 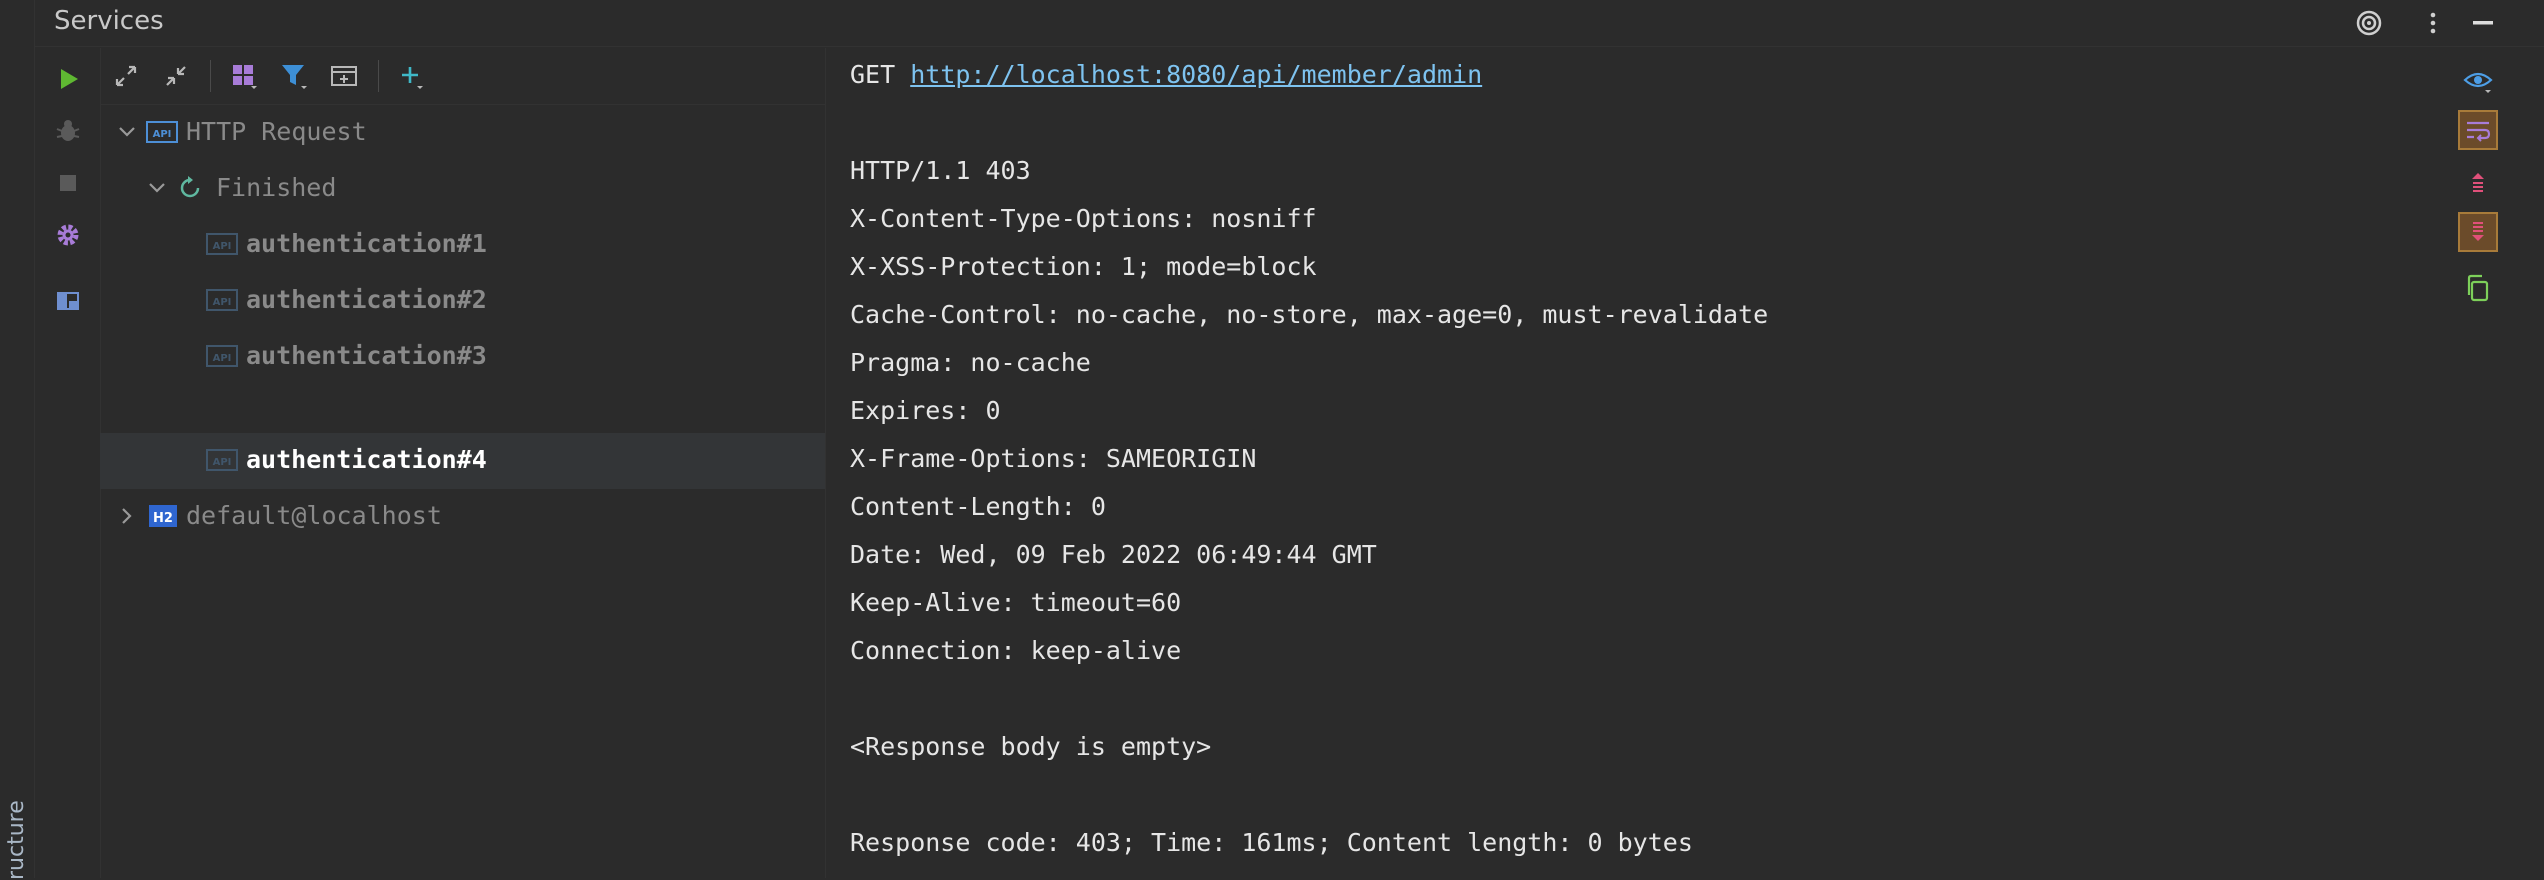 I want to click on target-icon, so click(x=2369, y=23).